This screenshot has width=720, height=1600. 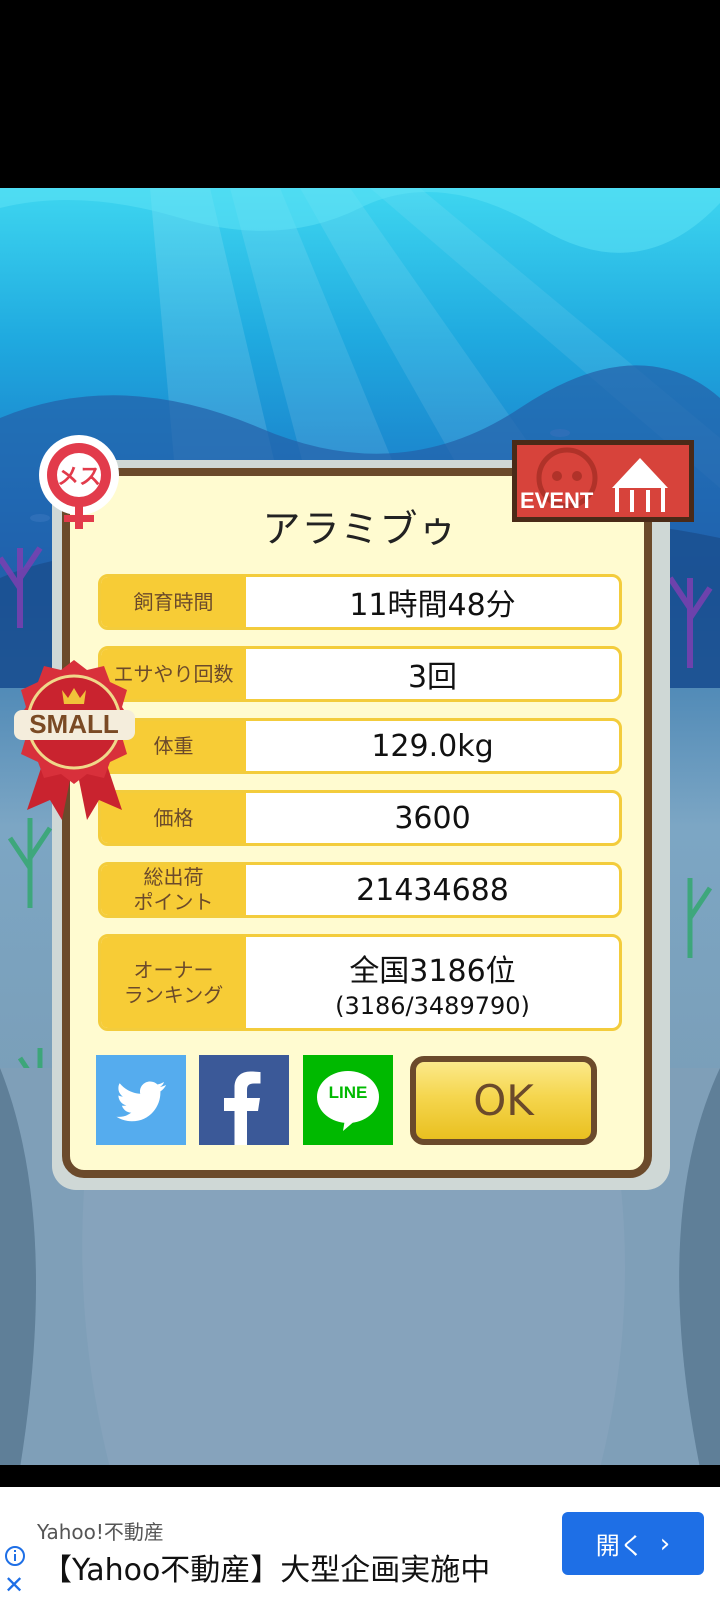 What do you see at coordinates (348, 1092) in the screenshot?
I see `line-label: LINE` at bounding box center [348, 1092].